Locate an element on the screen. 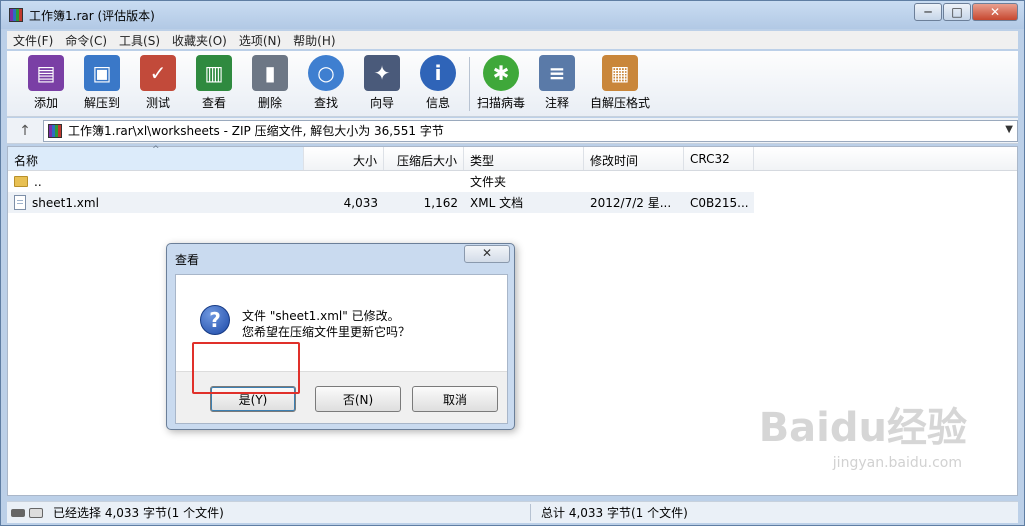  menu-commands: 命令(C) is located at coordinates (86, 40).